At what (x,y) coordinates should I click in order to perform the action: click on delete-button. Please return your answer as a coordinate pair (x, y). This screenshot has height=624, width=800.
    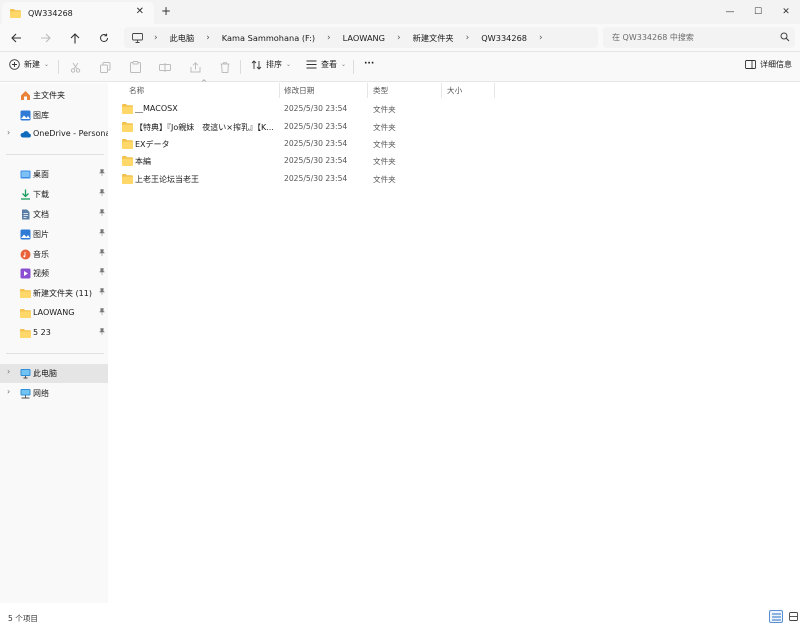
    Looking at the image, I should click on (225, 67).